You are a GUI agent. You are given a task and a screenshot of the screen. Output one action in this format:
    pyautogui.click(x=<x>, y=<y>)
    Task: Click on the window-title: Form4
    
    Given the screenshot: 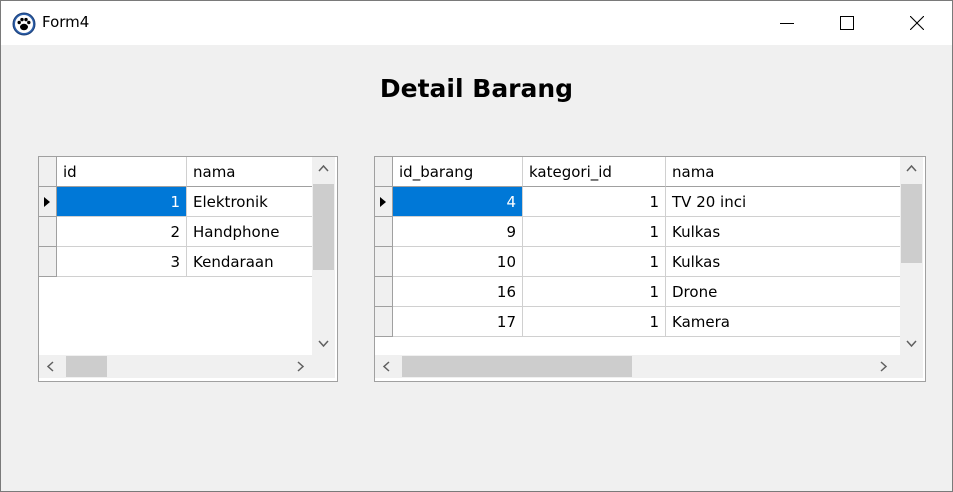 What is the action you would take?
    pyautogui.click(x=66, y=22)
    